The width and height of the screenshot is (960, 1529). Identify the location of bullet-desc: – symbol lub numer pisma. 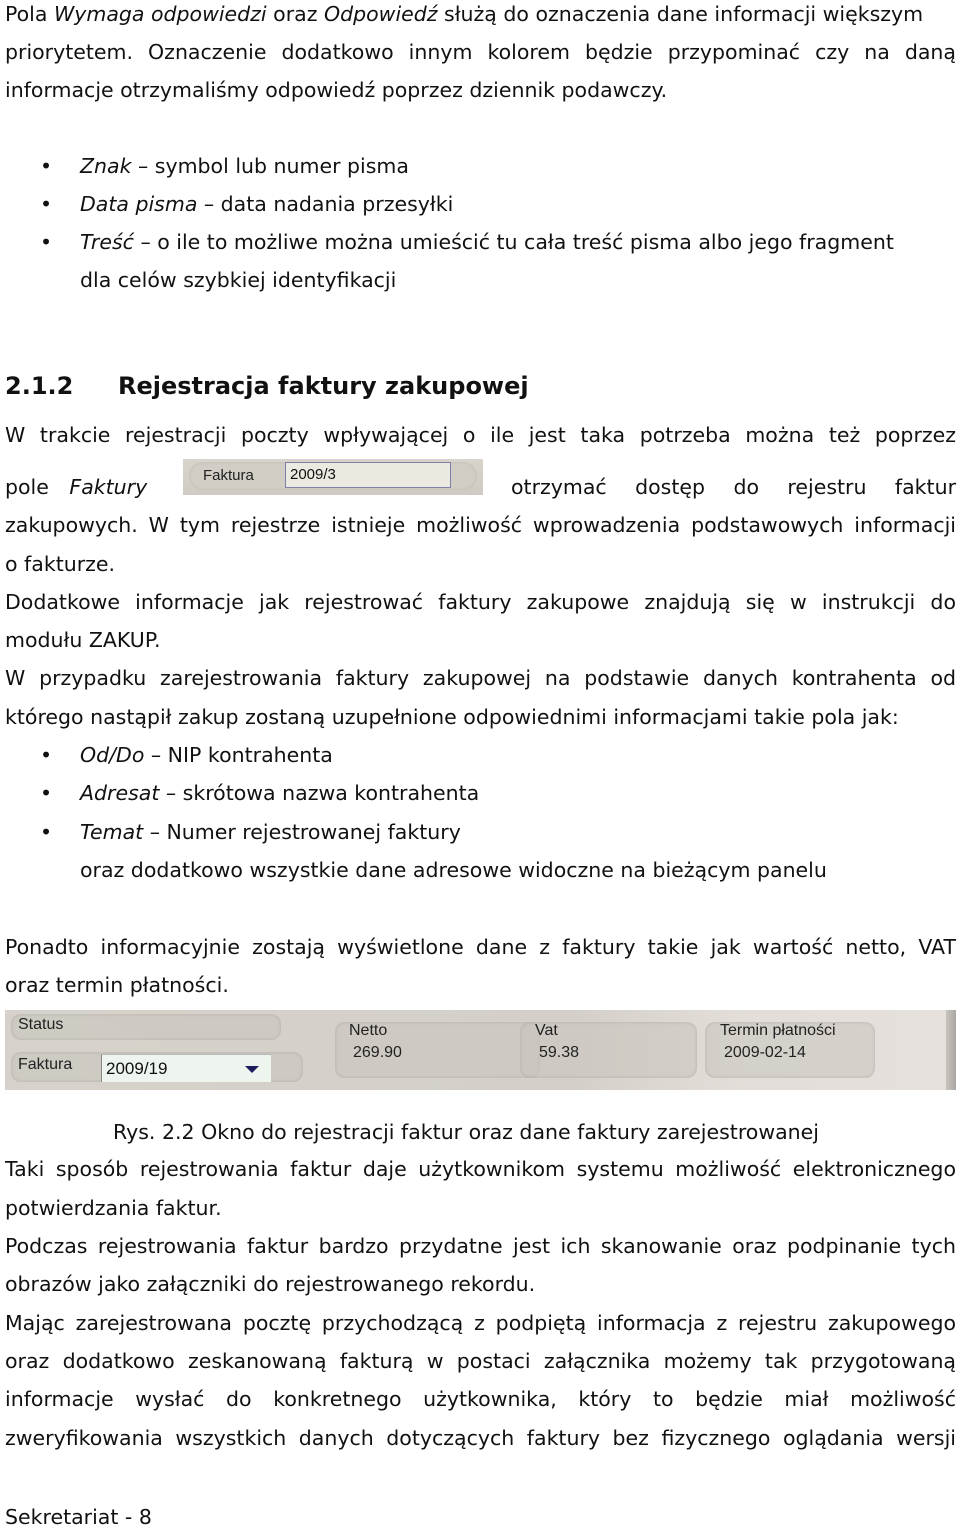
(270, 166).